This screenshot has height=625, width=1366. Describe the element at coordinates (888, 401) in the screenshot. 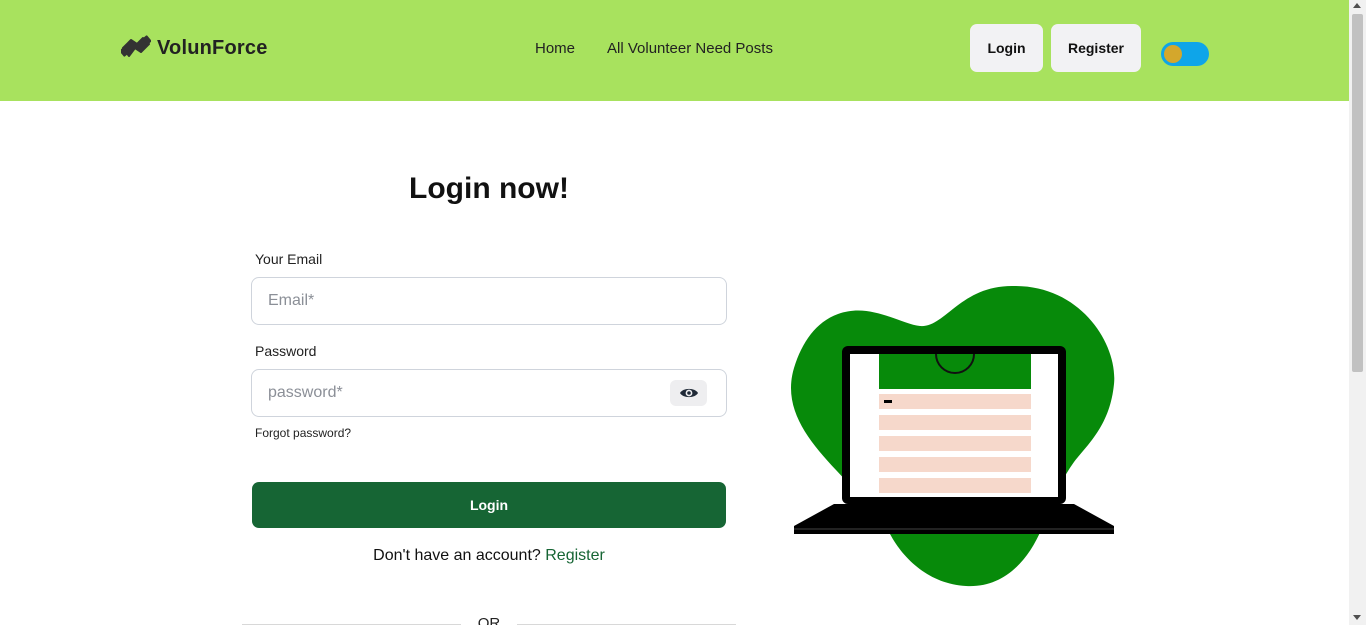

I see `screen-cursor` at that location.